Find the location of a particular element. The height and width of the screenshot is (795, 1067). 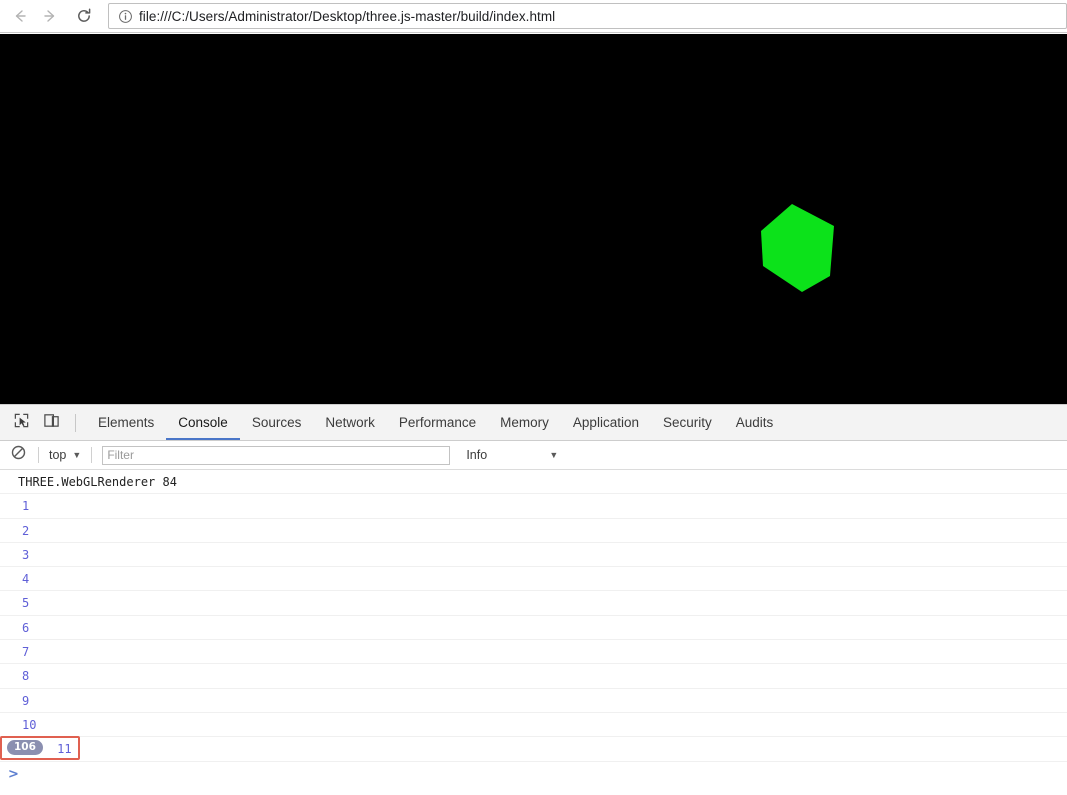

green-rotating-cube is located at coordinates (797, 251).